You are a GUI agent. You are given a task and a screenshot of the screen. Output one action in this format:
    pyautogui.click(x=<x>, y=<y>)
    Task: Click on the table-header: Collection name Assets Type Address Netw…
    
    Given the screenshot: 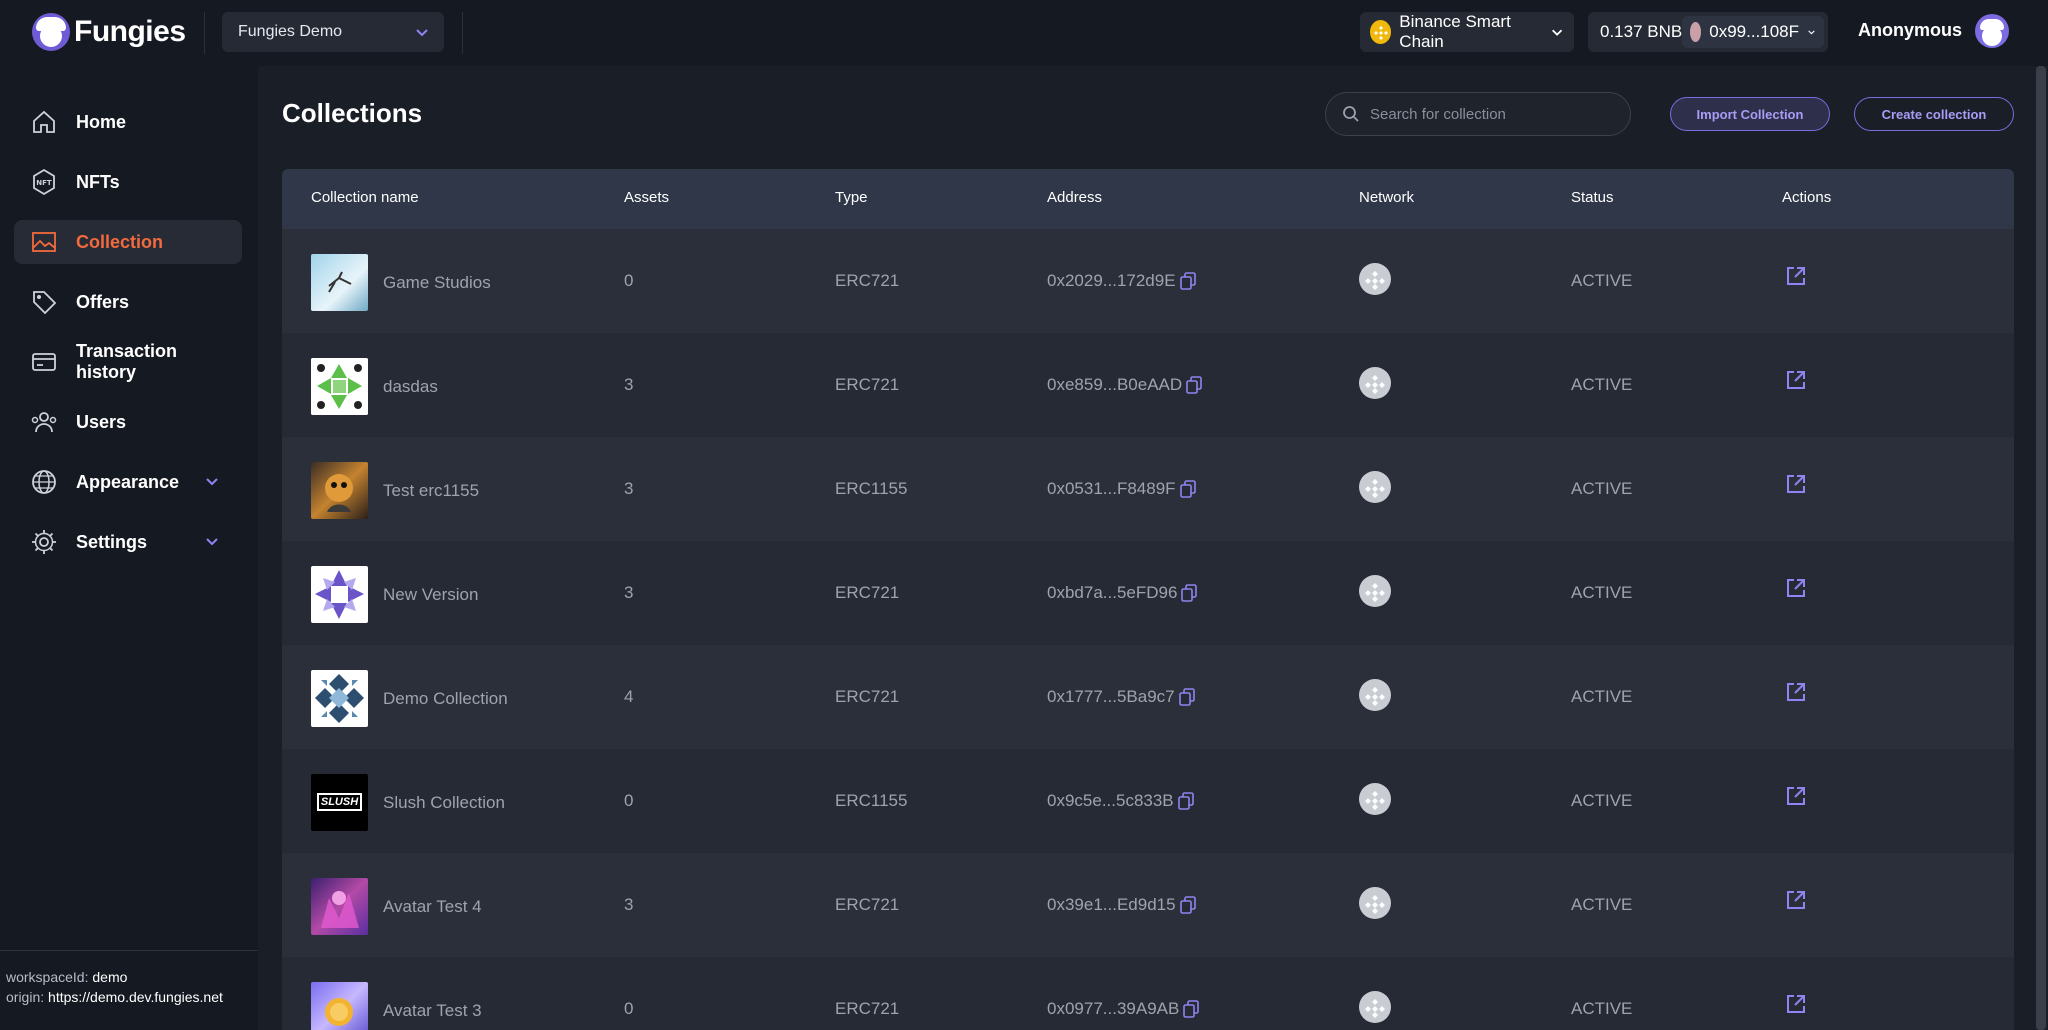 What is the action you would take?
    pyautogui.click(x=1148, y=199)
    